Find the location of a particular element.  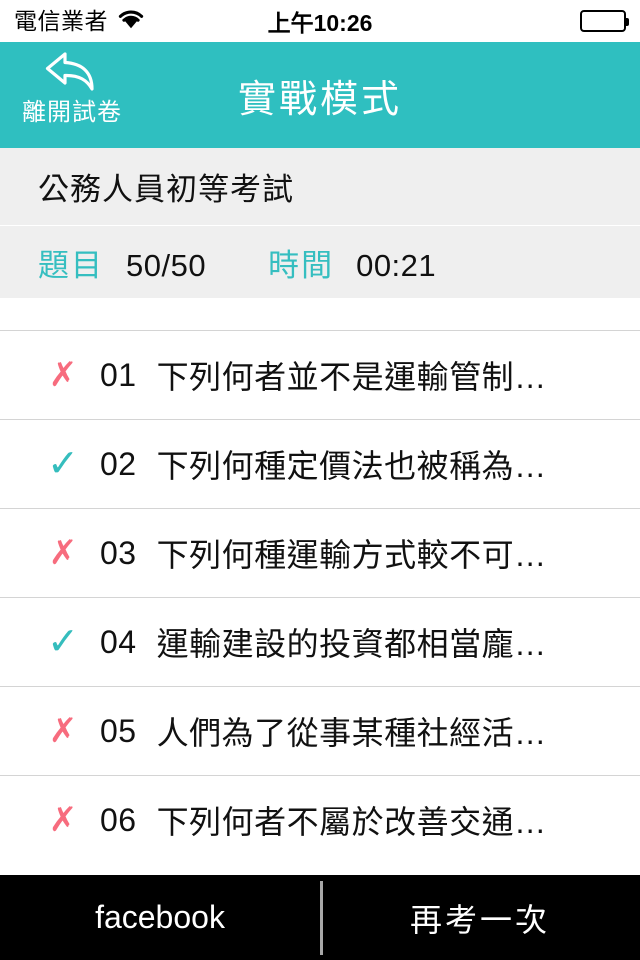

clock-label: 上午10:26 is located at coordinates (320, 23).